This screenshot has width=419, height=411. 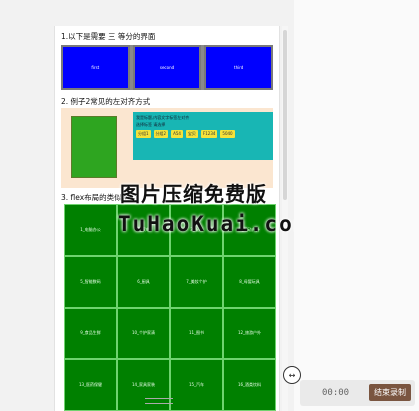 What do you see at coordinates (95, 67) in the screenshot?
I see `box-first: first` at bounding box center [95, 67].